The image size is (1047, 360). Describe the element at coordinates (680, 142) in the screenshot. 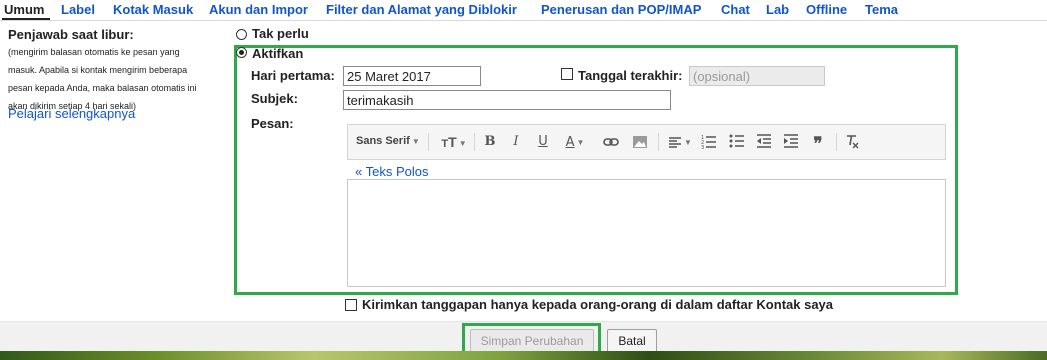

I see `align-icon: ▼` at that location.